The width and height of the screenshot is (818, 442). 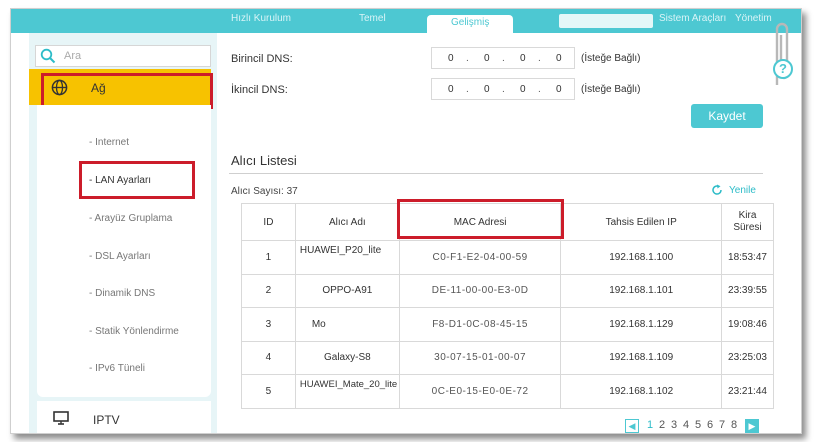 What do you see at coordinates (734, 425) in the screenshot?
I see `page-number: 8` at bounding box center [734, 425].